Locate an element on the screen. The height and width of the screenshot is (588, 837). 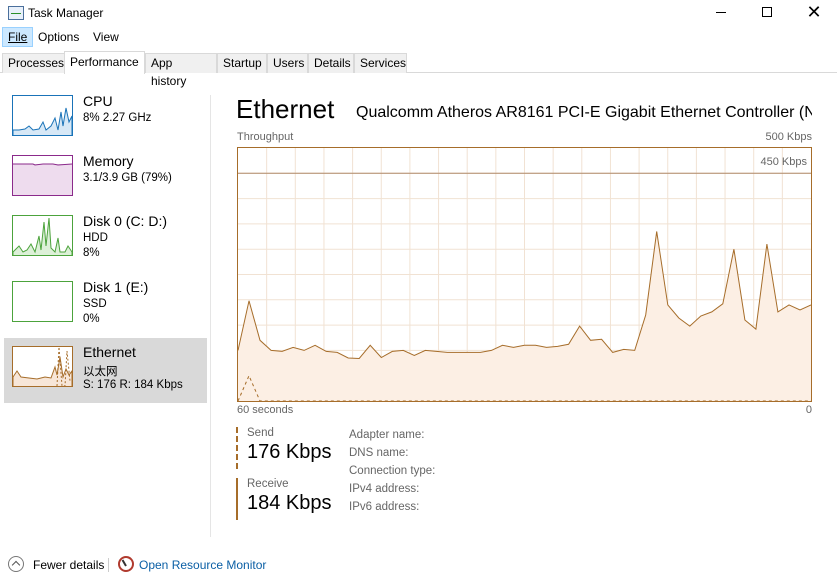
page-title: Ethernet is located at coordinates (285, 109).